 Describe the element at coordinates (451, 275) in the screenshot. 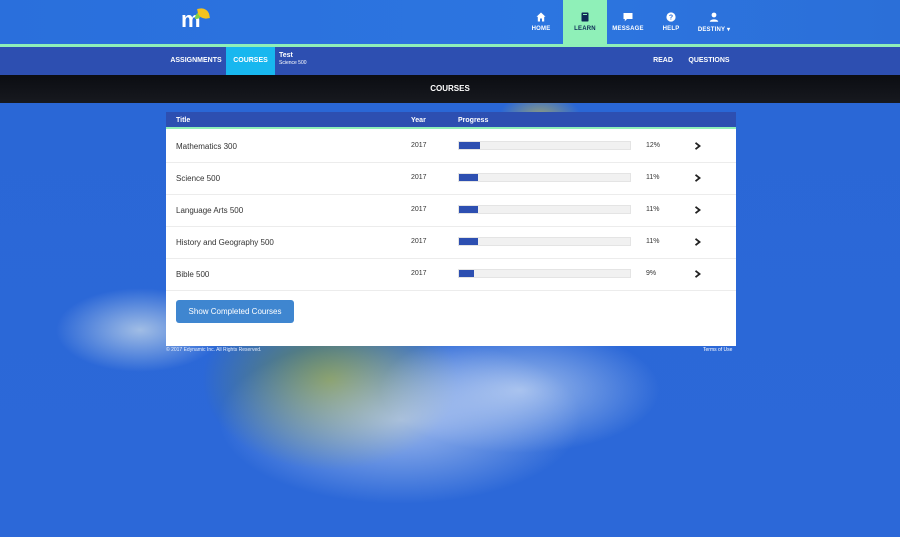

I see `table-row: Bible 500 2017 9%` at that location.